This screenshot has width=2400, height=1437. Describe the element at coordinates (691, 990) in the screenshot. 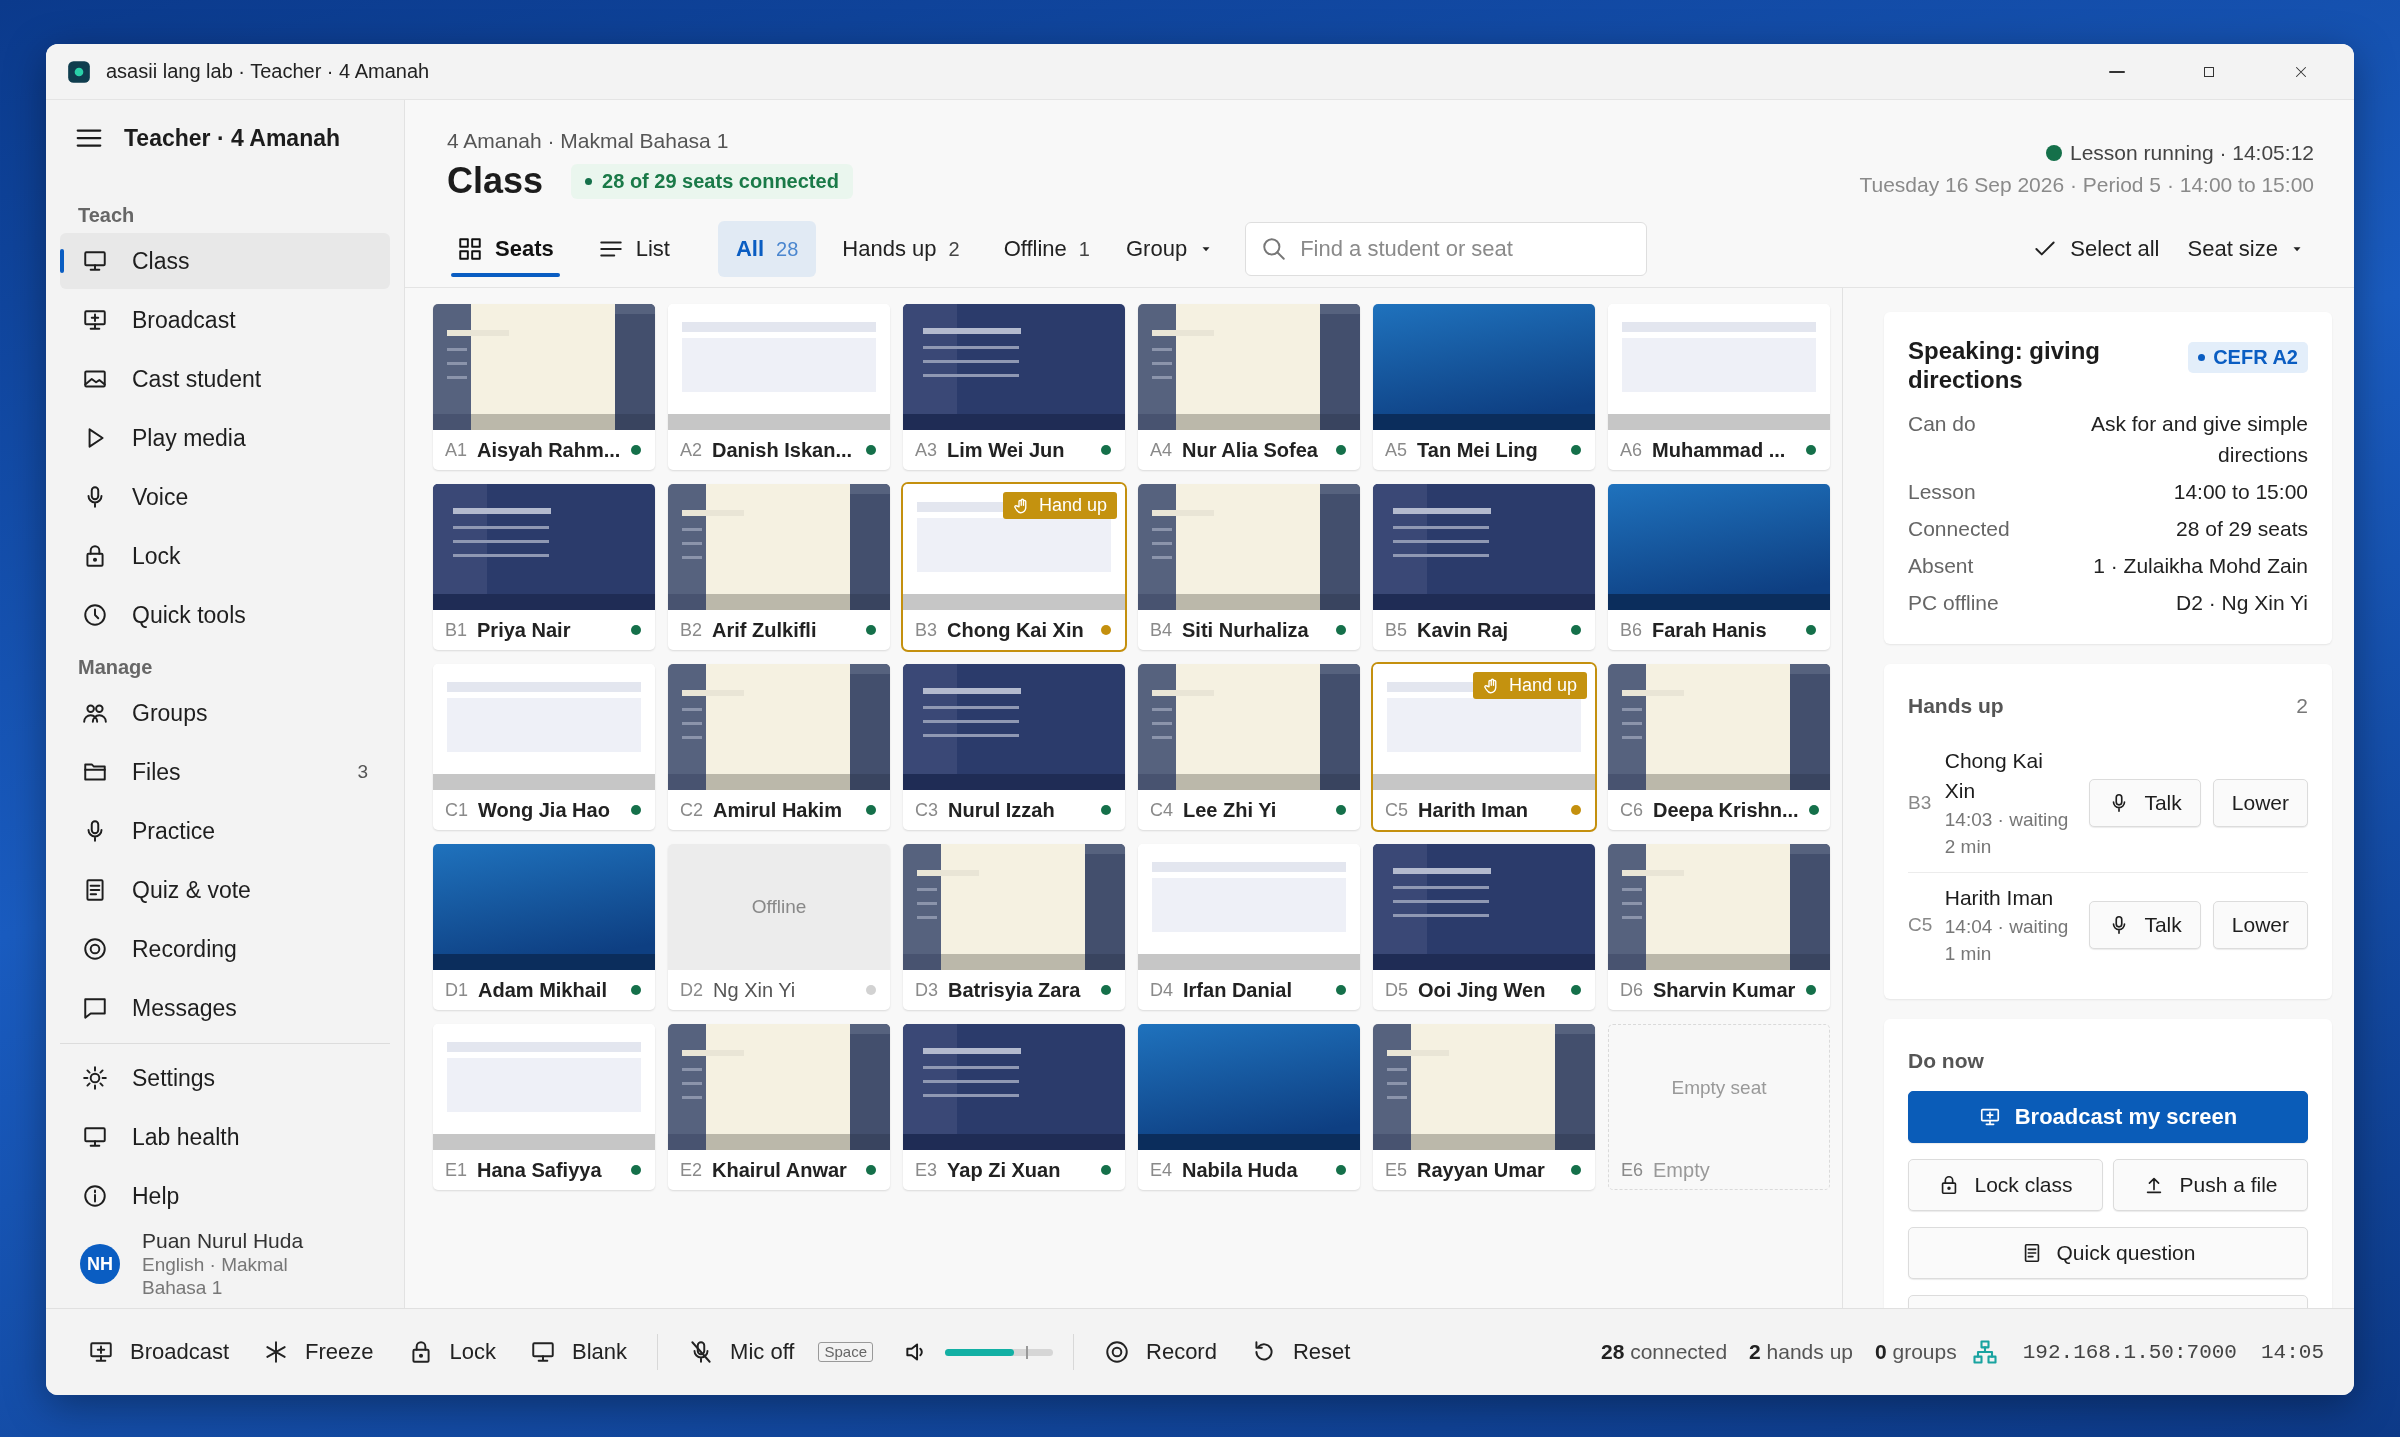

I see `seat-number: D2` at that location.